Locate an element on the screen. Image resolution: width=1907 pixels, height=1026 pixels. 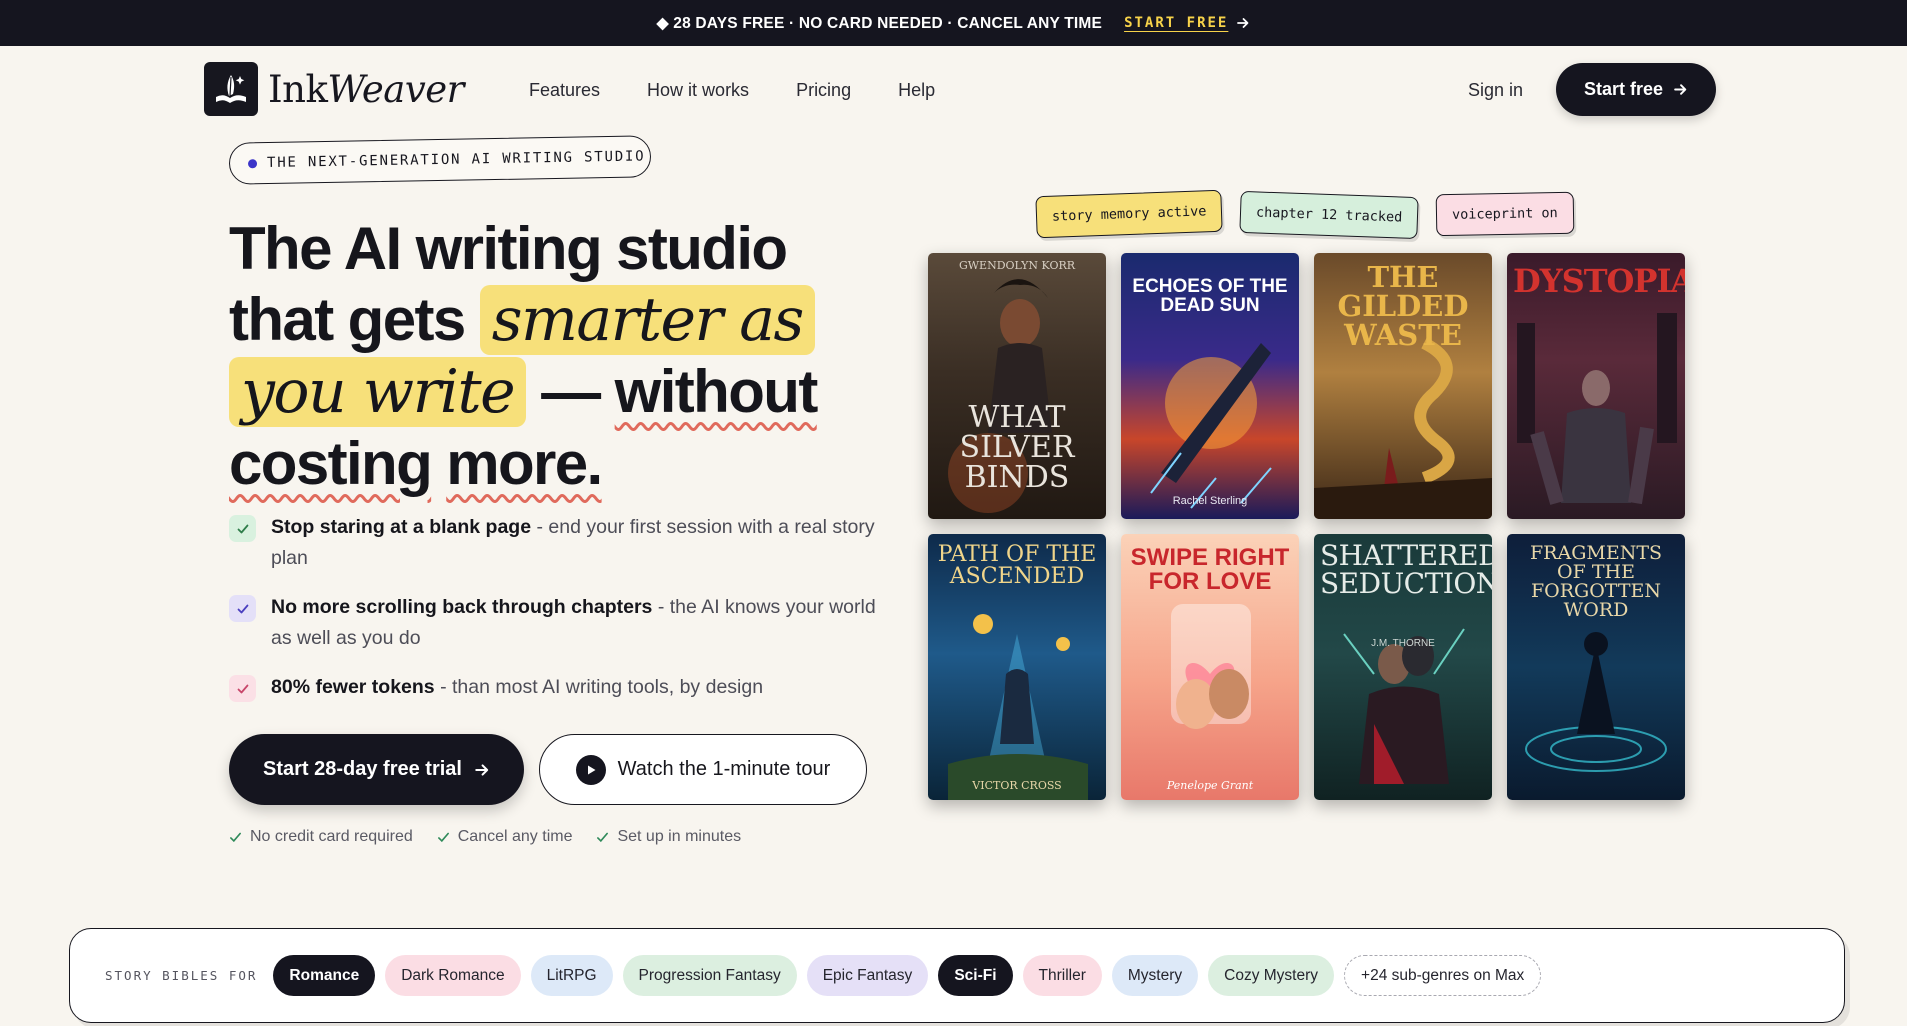
start-free-label: Start free is located at coordinates (1623, 89).